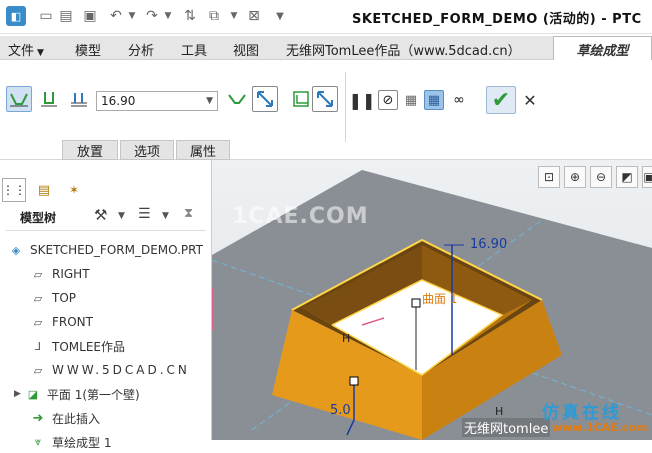  Describe the element at coordinates (76, 418) in the screenshot. I see `tree-item-label: 在此插入` at that location.